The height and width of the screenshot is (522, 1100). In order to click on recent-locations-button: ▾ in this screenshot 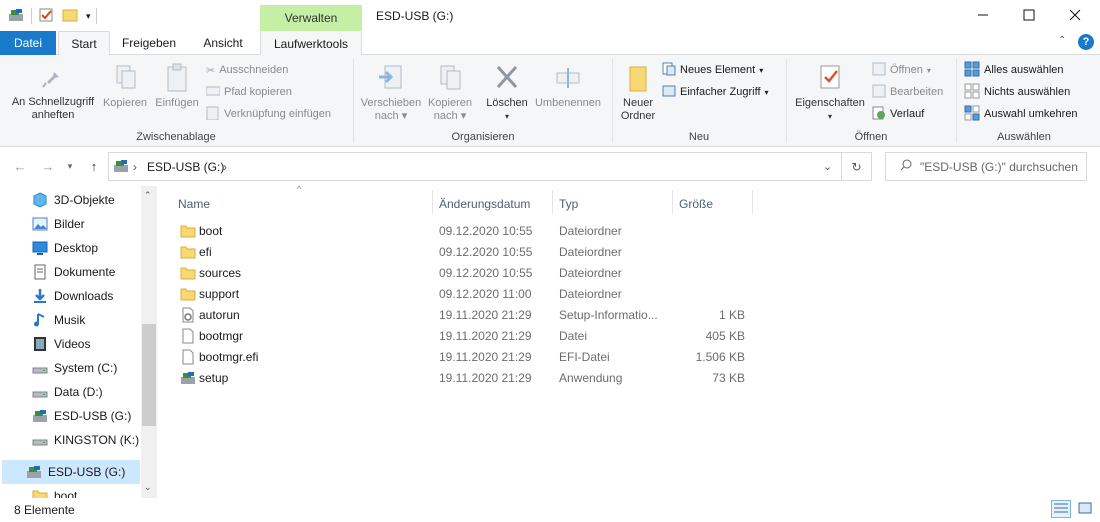, I will do `click(70, 166)`.